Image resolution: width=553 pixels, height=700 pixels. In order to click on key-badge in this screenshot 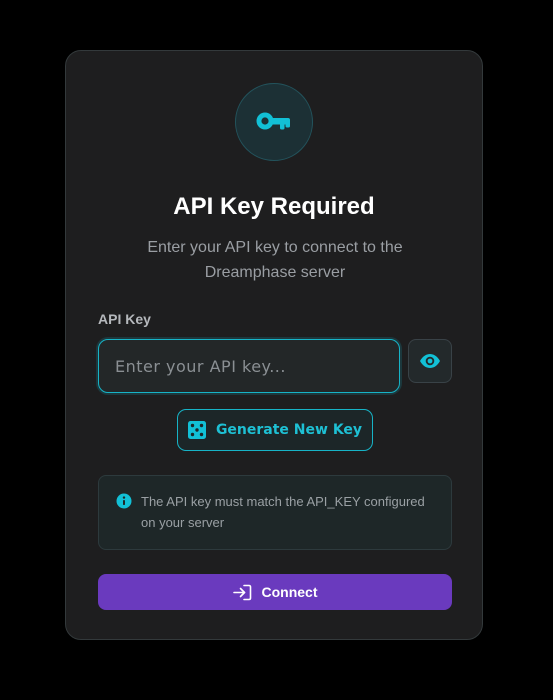, I will do `click(274, 122)`.